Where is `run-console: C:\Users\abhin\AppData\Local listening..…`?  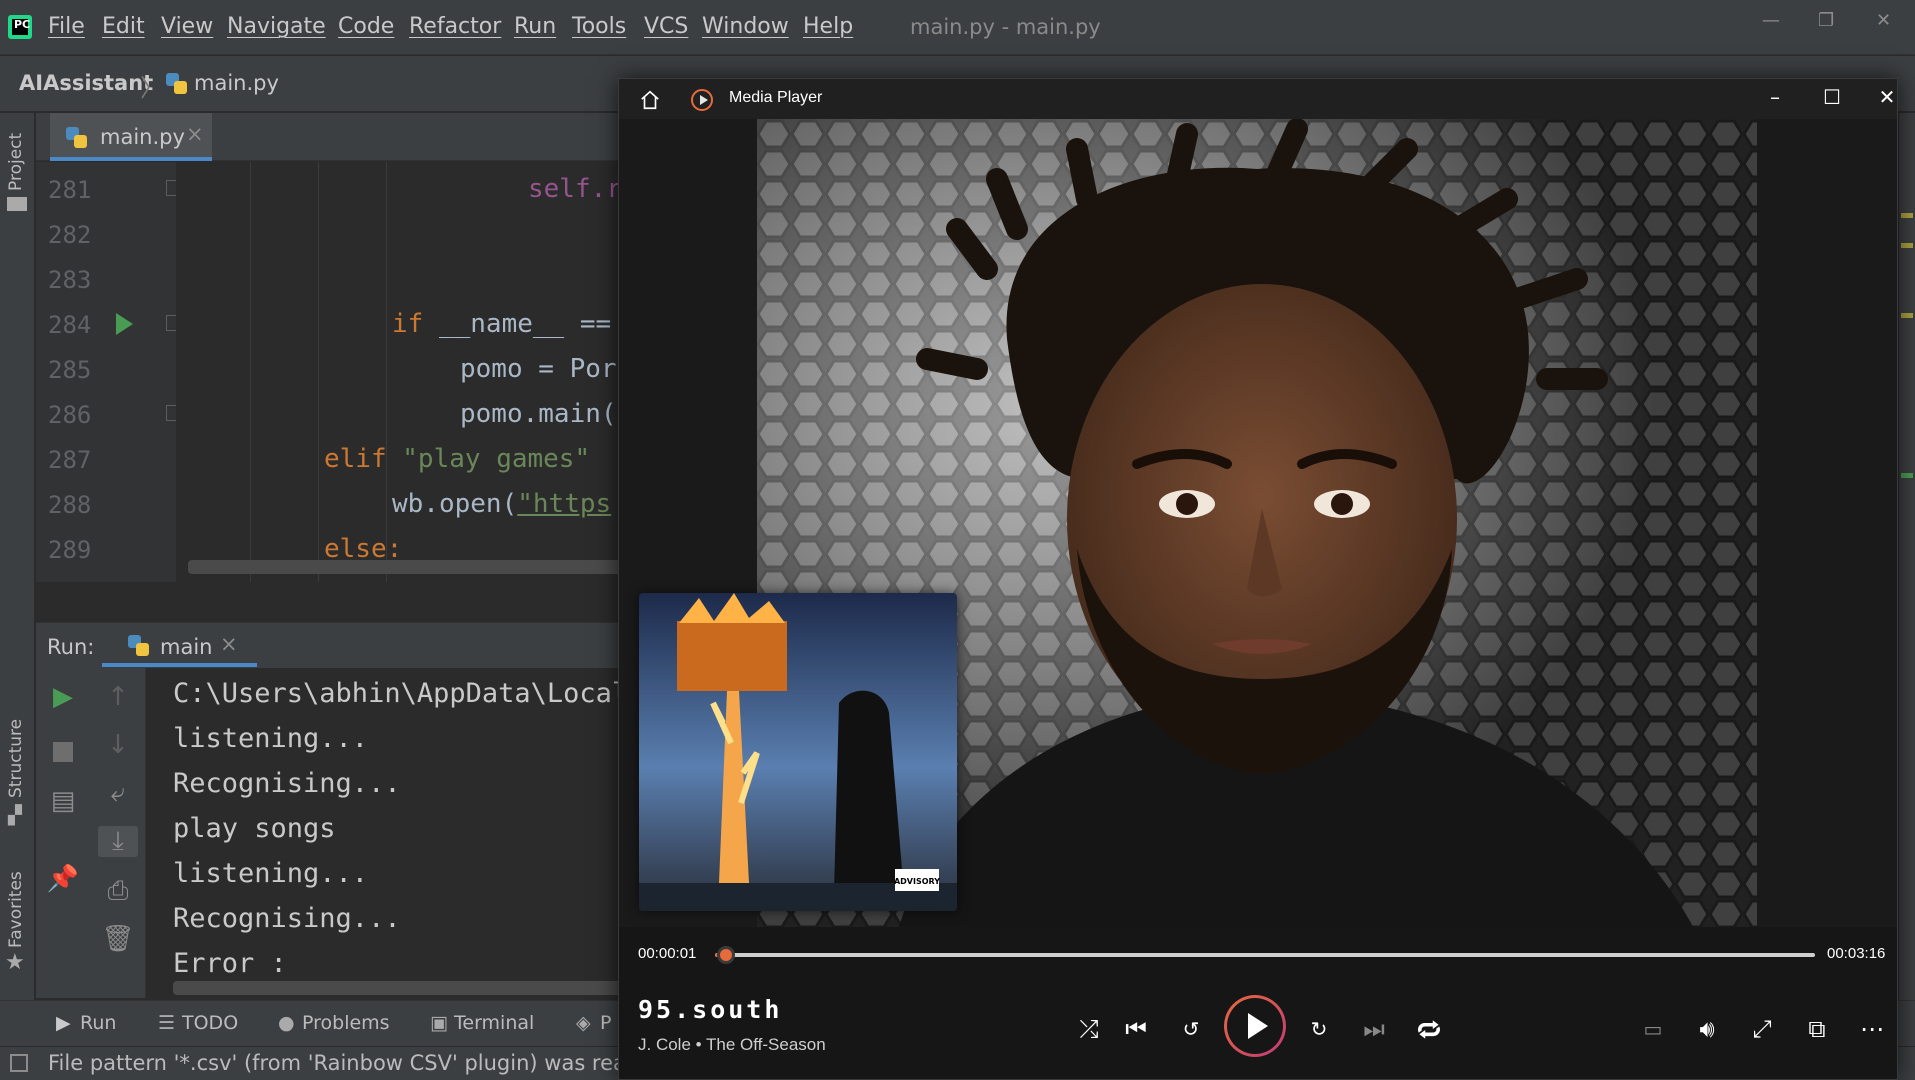 run-console: C:\Users\abhin\AppData\Local listening..… is located at coordinates (392, 833).